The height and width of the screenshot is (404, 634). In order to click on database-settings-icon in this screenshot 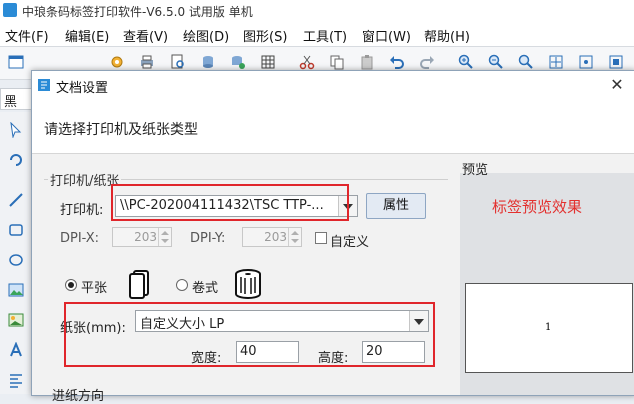, I will do `click(238, 62)`.